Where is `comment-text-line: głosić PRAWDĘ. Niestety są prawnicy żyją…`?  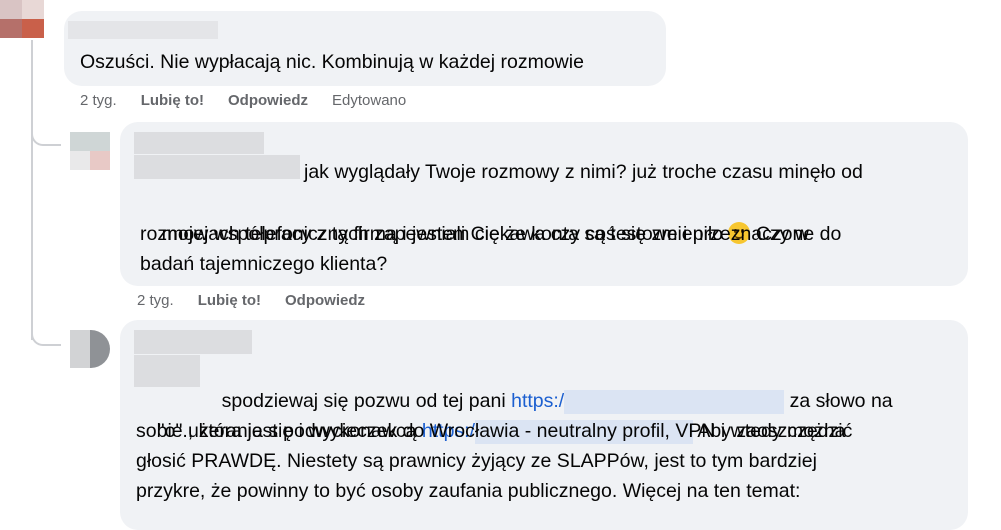 comment-text-line: głosić PRAWDĘ. Niestety są prawnicy żyją… is located at coordinates (476, 461).